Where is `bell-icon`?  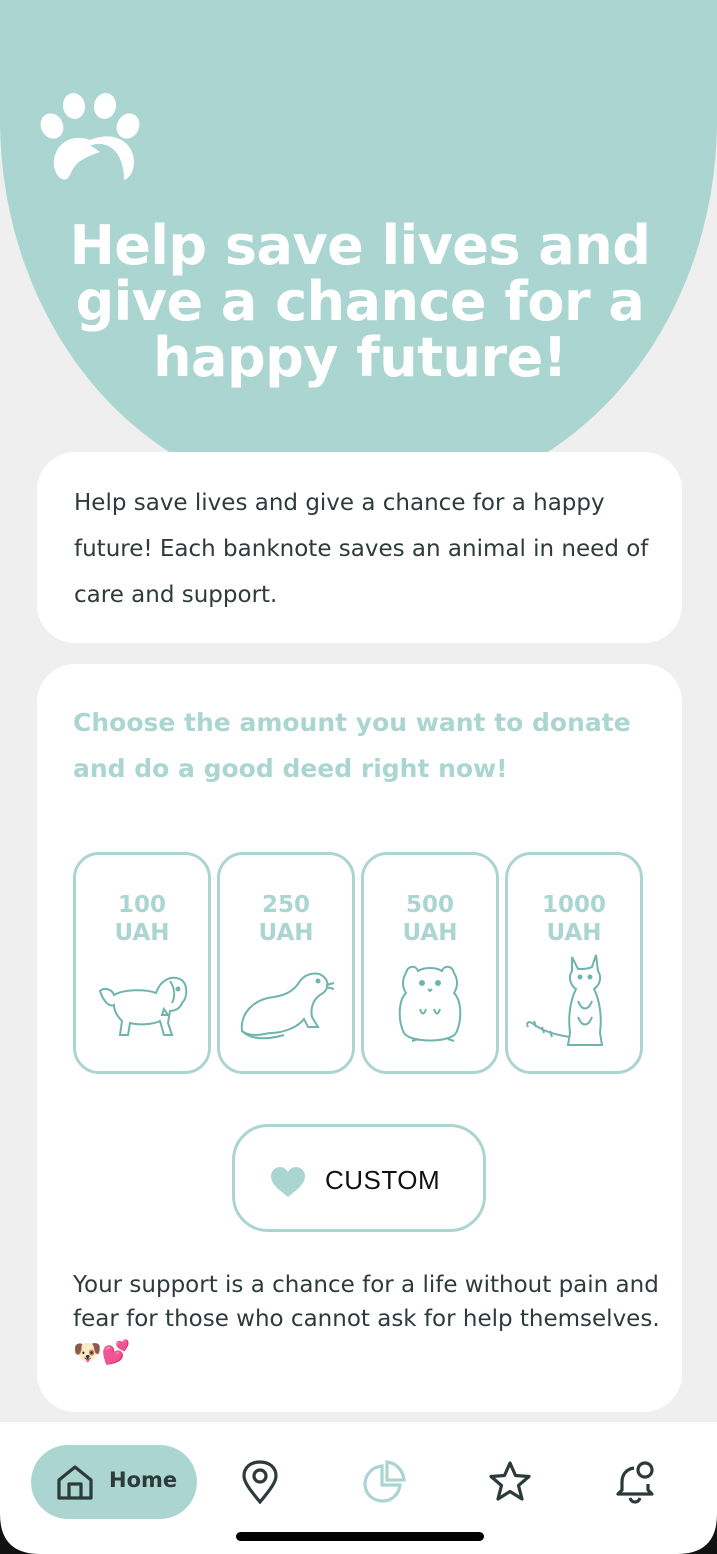 bell-icon is located at coordinates (636, 1482).